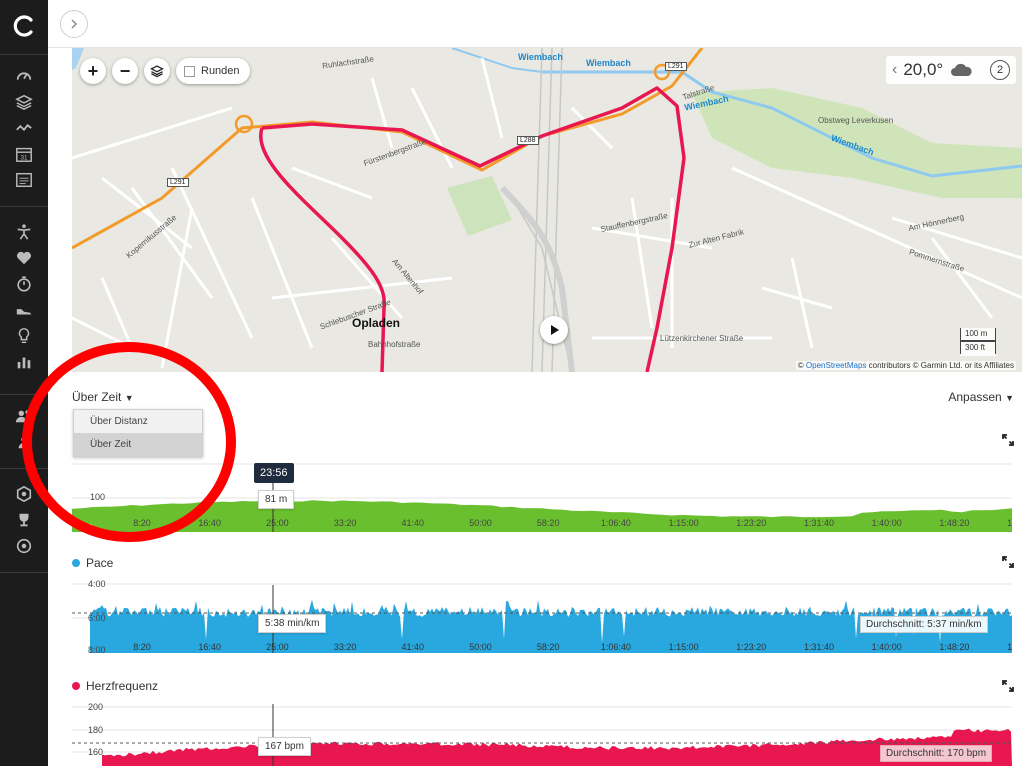 This screenshot has width=1022, height=772. Describe the element at coordinates (24, 494) in the screenshot. I see `badge-icon` at that location.